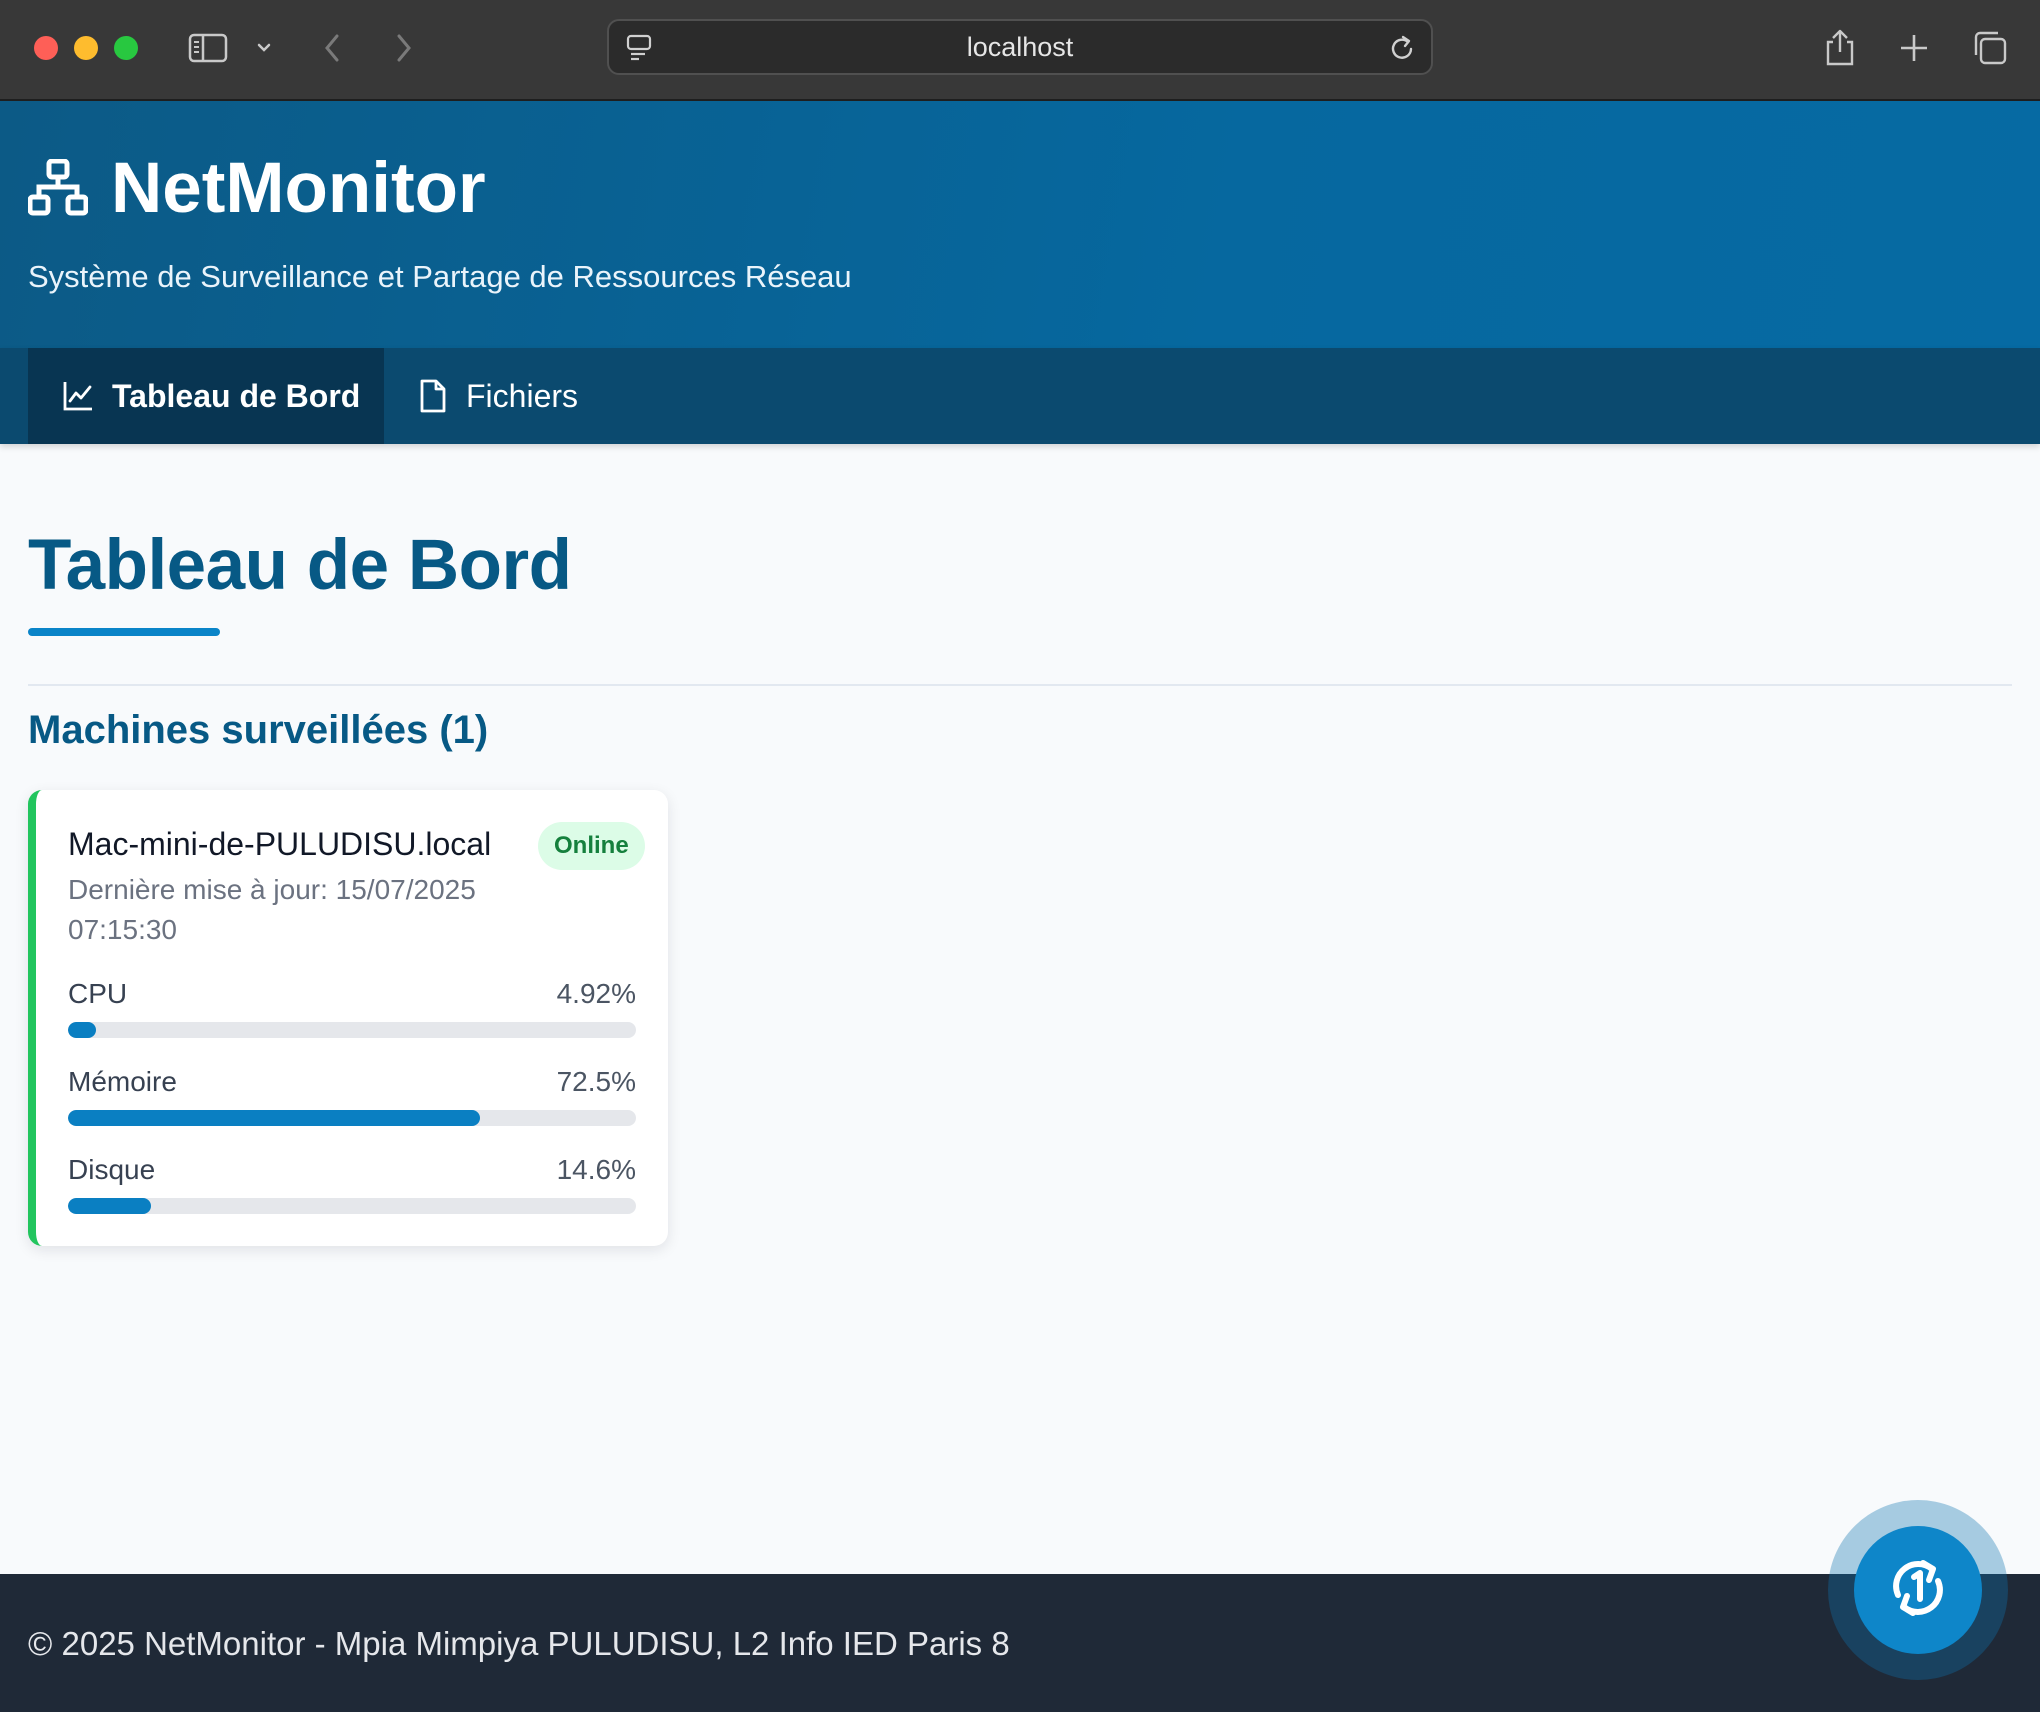 Image resolution: width=2040 pixels, height=1712 pixels. What do you see at coordinates (82, 1030) in the screenshot?
I see `cpu-progress-fill` at bounding box center [82, 1030].